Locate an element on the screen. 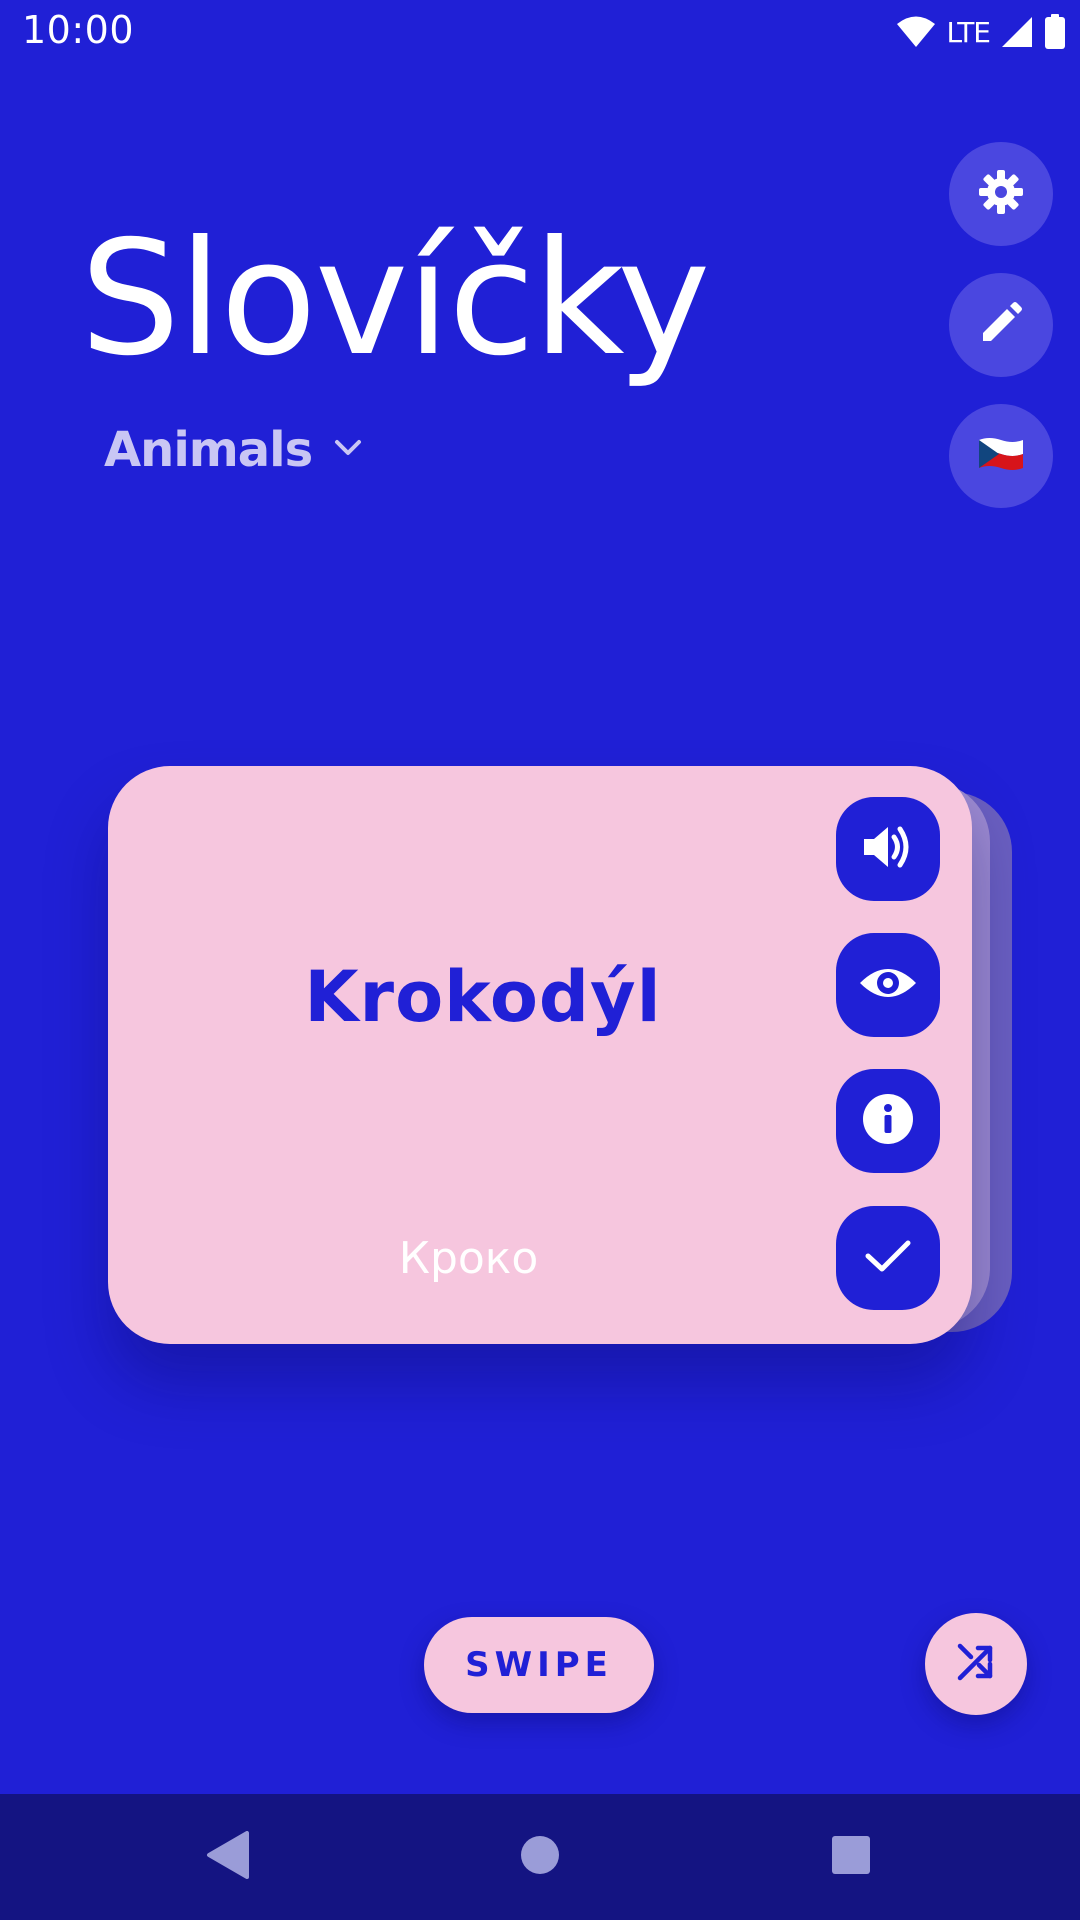 This screenshot has height=1920, width=1080. text-caret is located at coordinates (542, 1258).